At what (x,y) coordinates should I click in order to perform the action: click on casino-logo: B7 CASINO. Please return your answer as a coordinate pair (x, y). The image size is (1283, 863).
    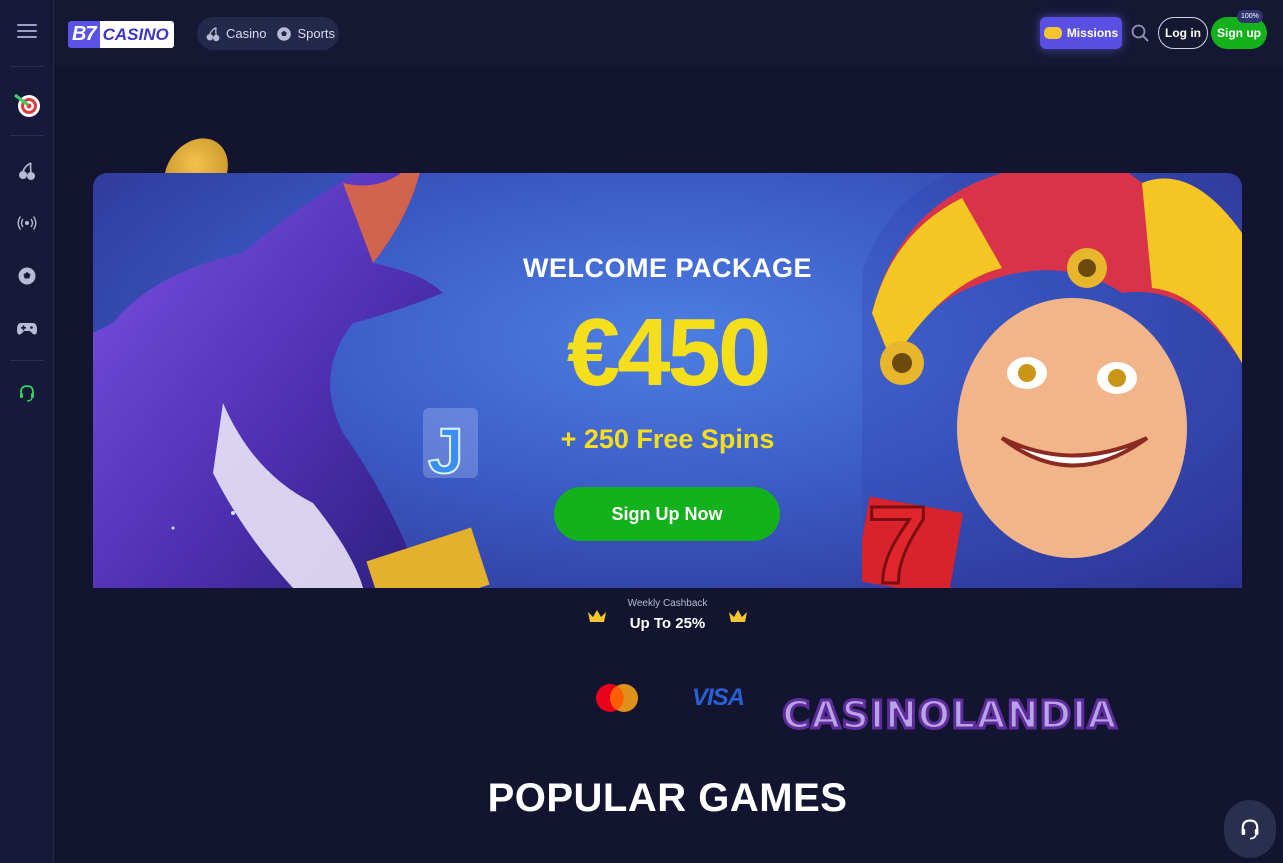
    Looking at the image, I should click on (124, 34).